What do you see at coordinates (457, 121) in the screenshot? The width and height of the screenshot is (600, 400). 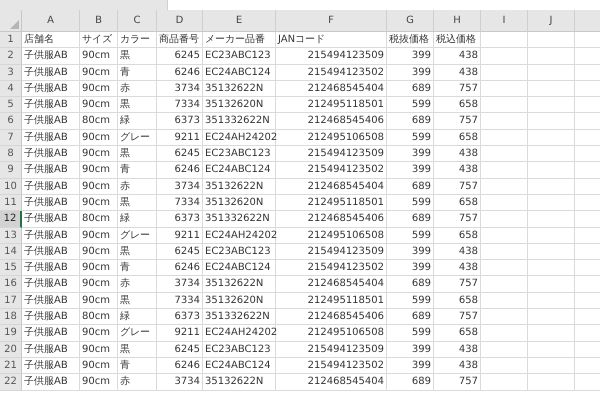 I see `table-cell: 757` at bounding box center [457, 121].